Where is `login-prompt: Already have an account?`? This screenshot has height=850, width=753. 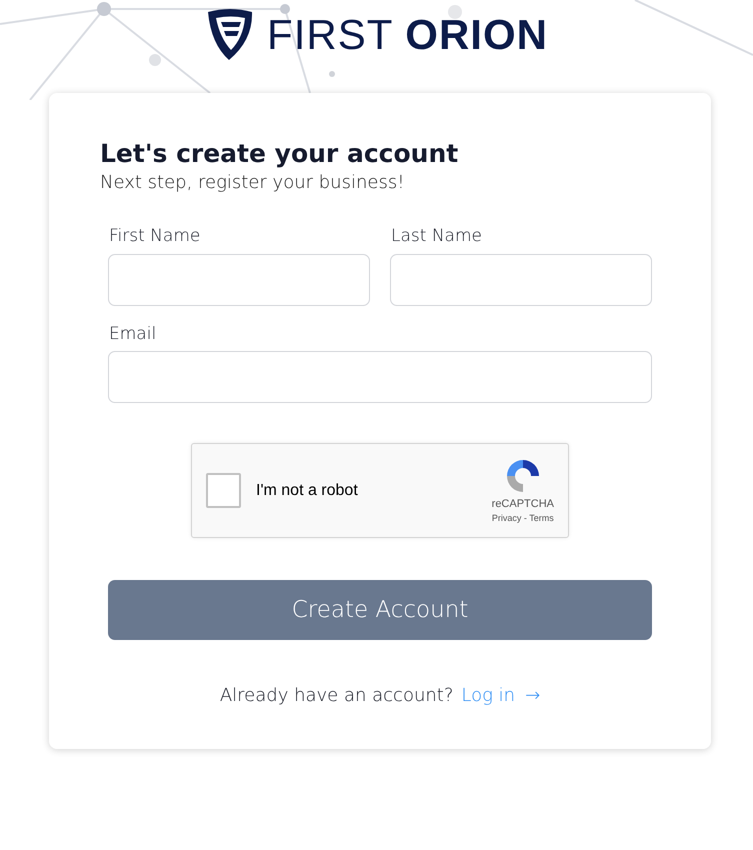
login-prompt: Already have an account? is located at coordinates (337, 695).